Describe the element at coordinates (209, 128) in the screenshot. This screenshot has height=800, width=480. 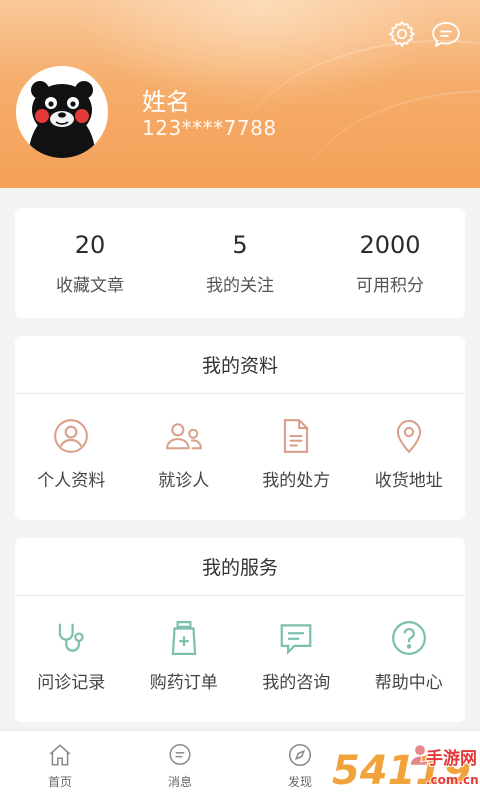
I see `user-phone: 123****7788` at that location.